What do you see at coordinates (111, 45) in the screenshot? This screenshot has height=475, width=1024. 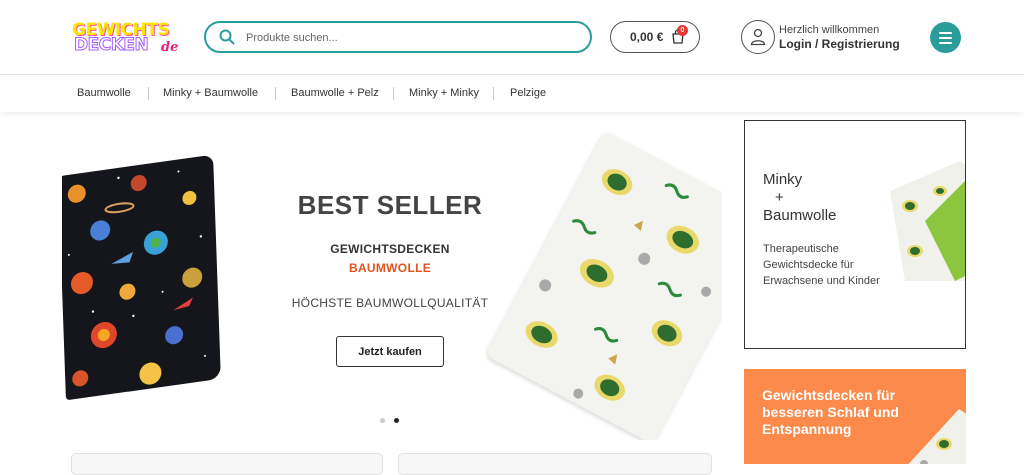 I see `logo-line2: DECKEN` at bounding box center [111, 45].